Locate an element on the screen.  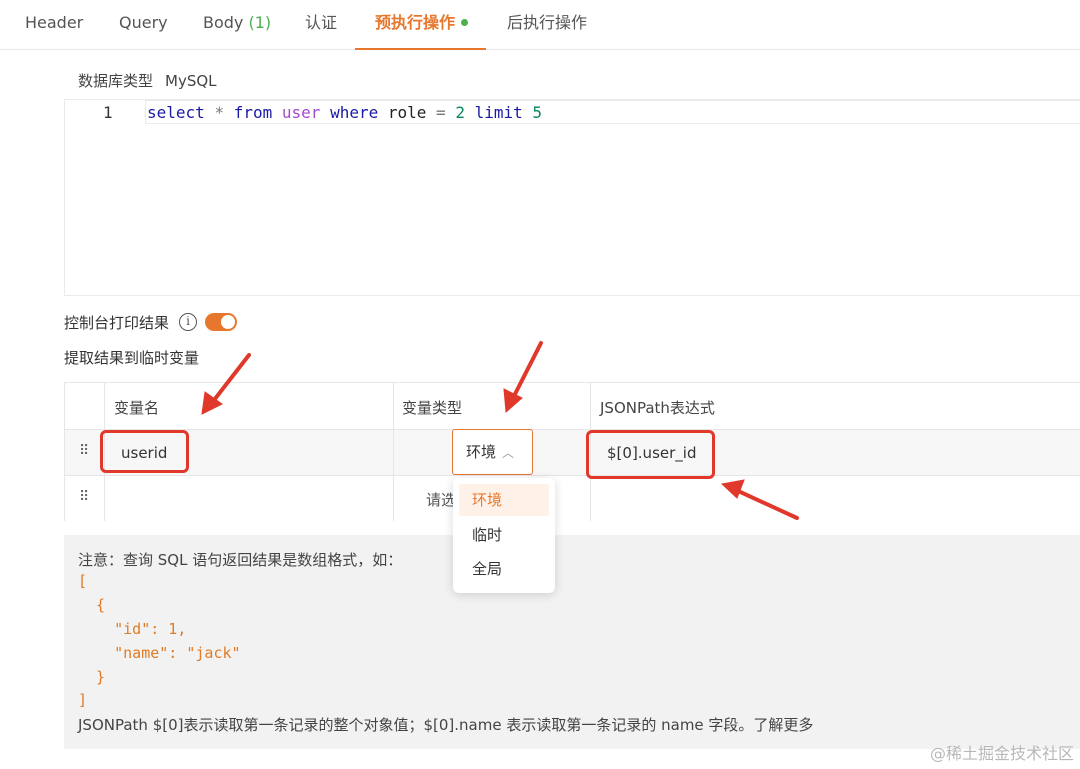
json-example-line: "name": "jack" is located at coordinates (159, 653).